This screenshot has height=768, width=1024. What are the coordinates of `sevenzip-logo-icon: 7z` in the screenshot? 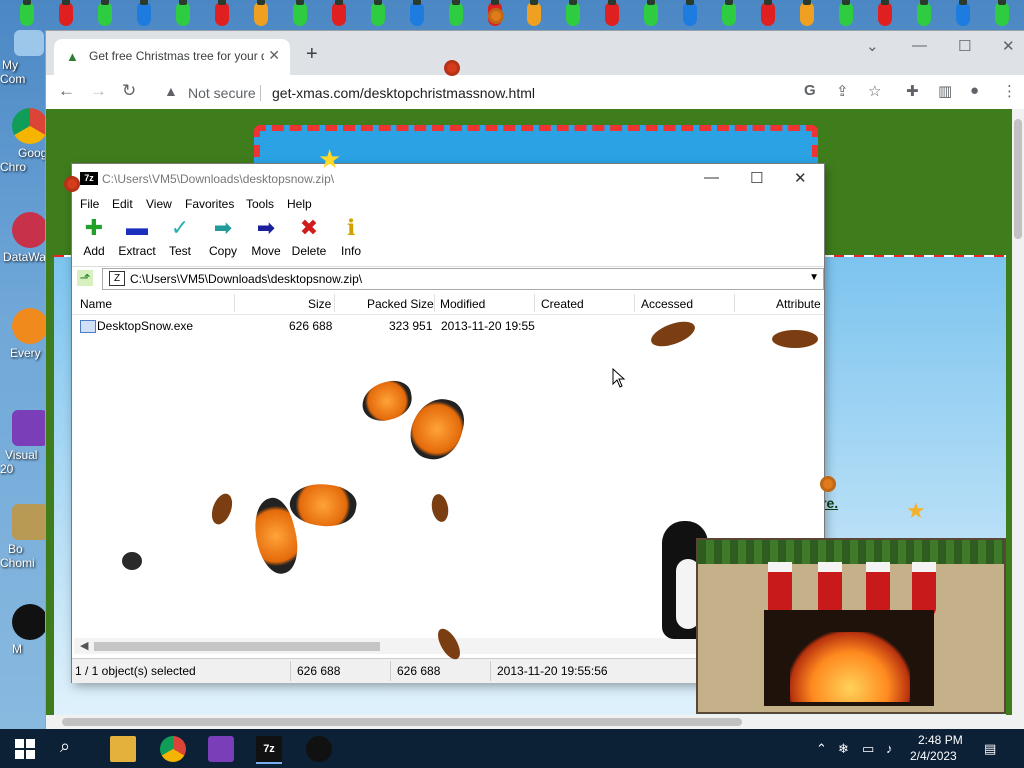 It's located at (89, 178).